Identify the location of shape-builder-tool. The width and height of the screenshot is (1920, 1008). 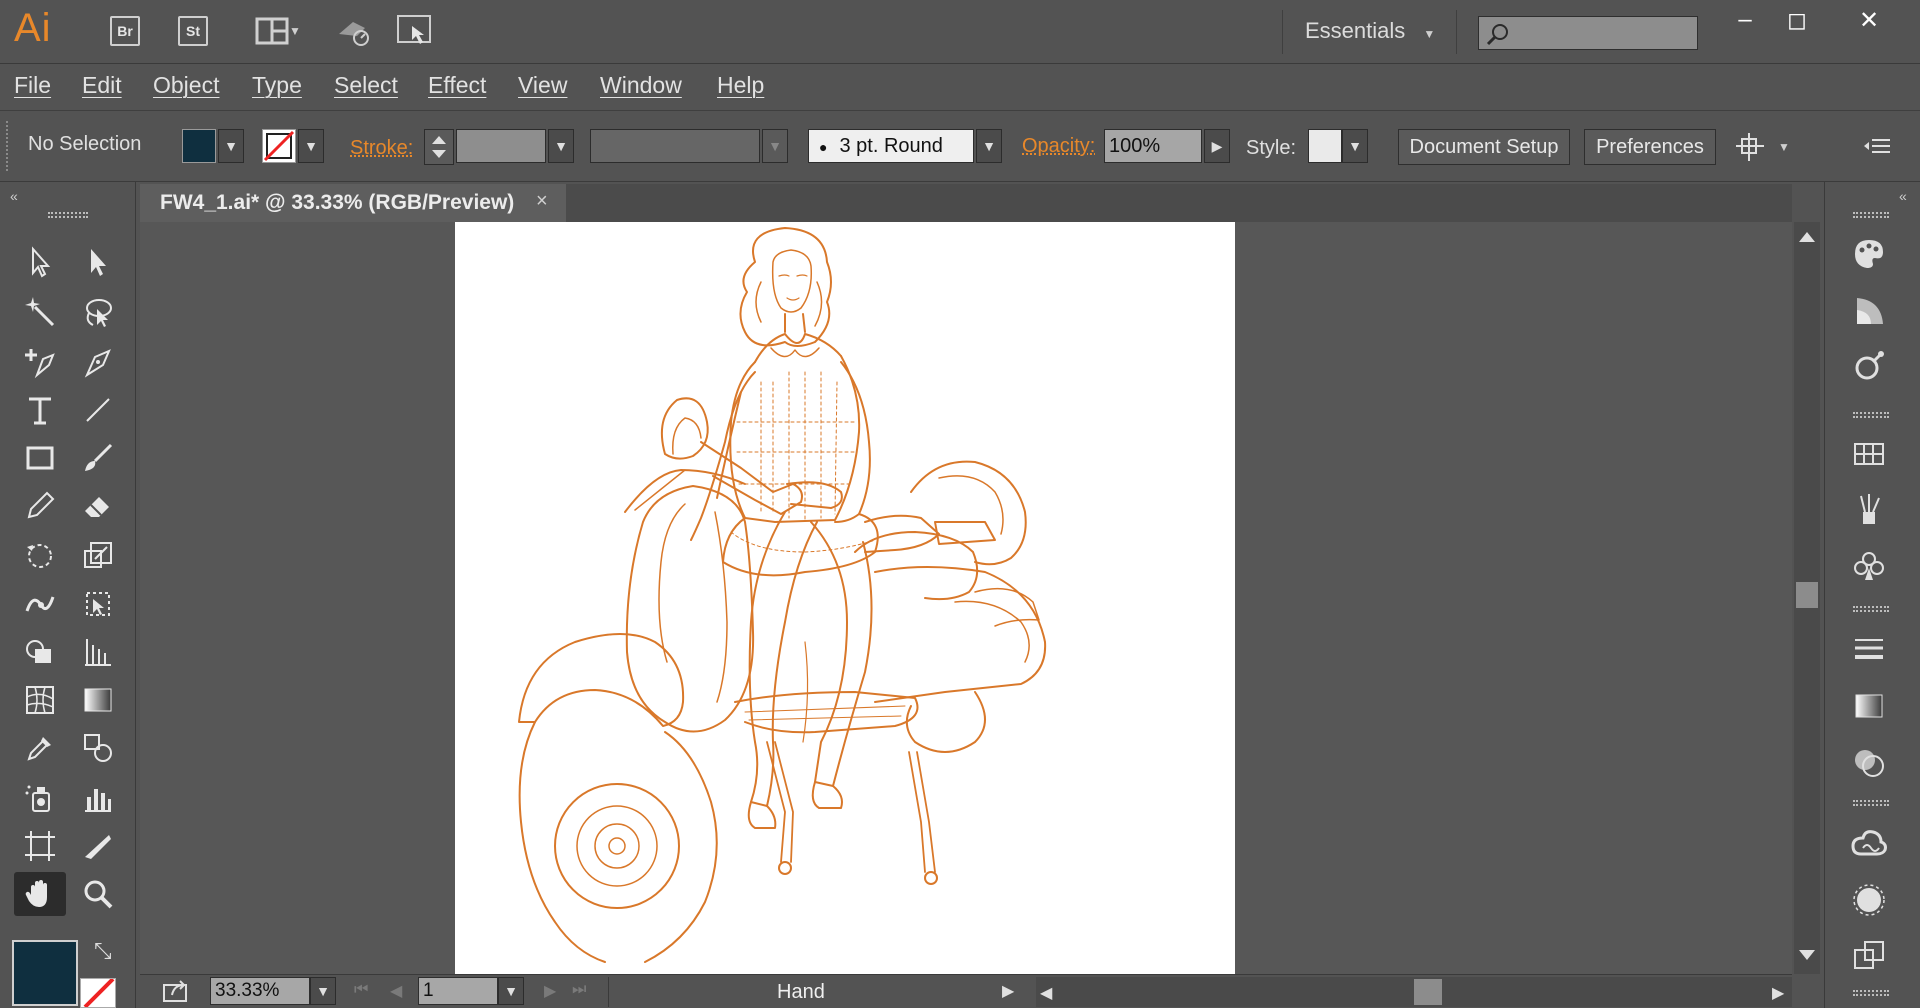
(40, 652).